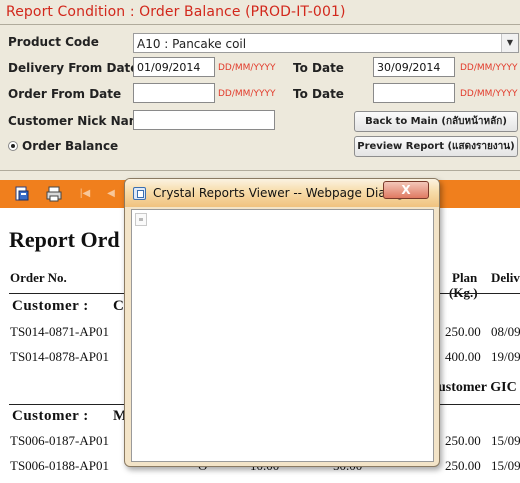  I want to click on back-to-main-button: Back to Main (กลับหน้าหลัก), so click(436, 121).